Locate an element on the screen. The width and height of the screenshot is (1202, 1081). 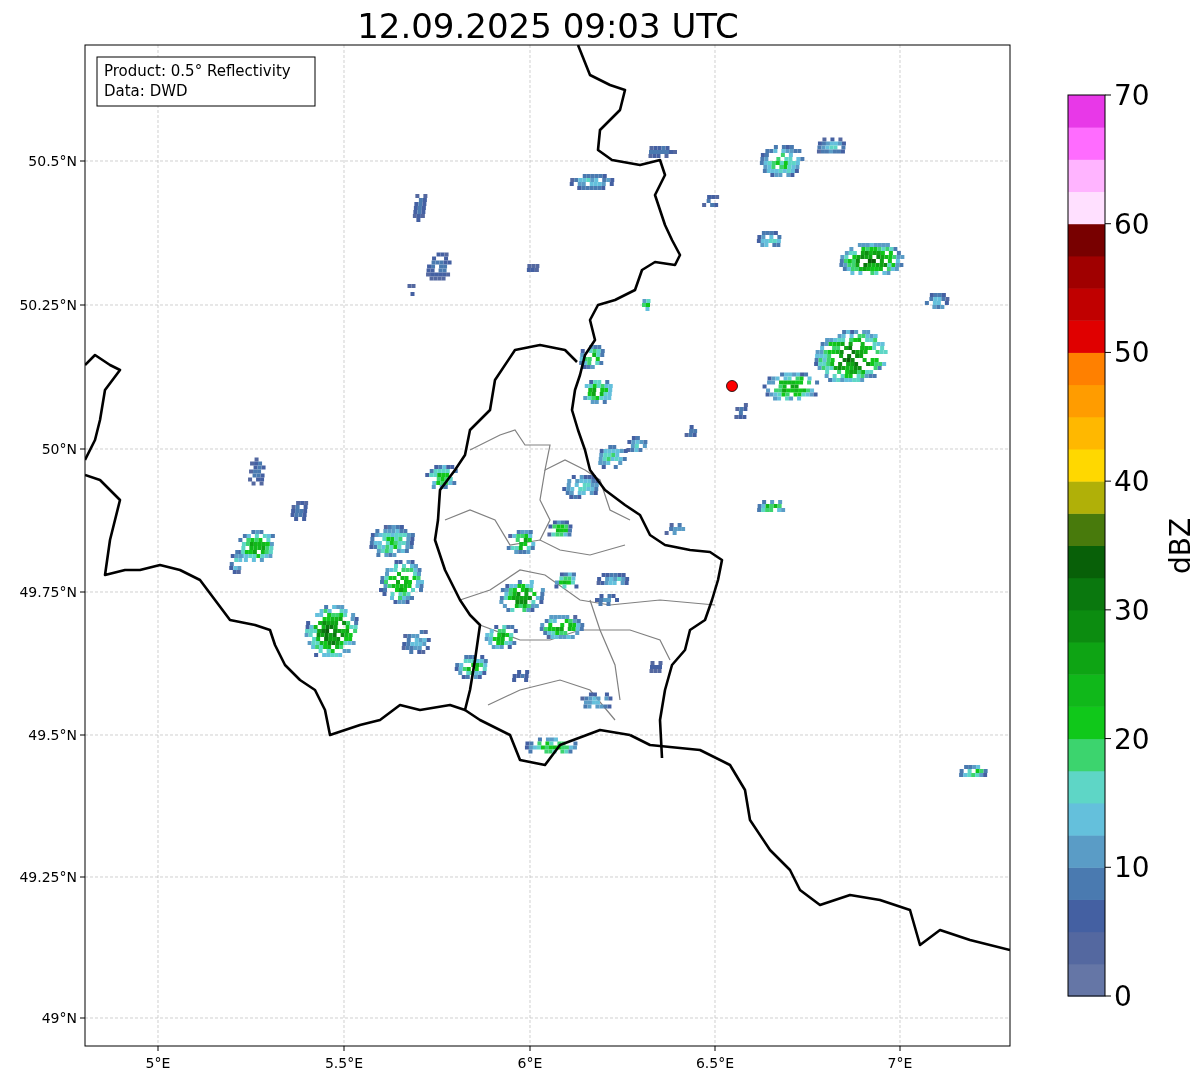
colorbar-label: dBZ is located at coordinates (1180, 546).